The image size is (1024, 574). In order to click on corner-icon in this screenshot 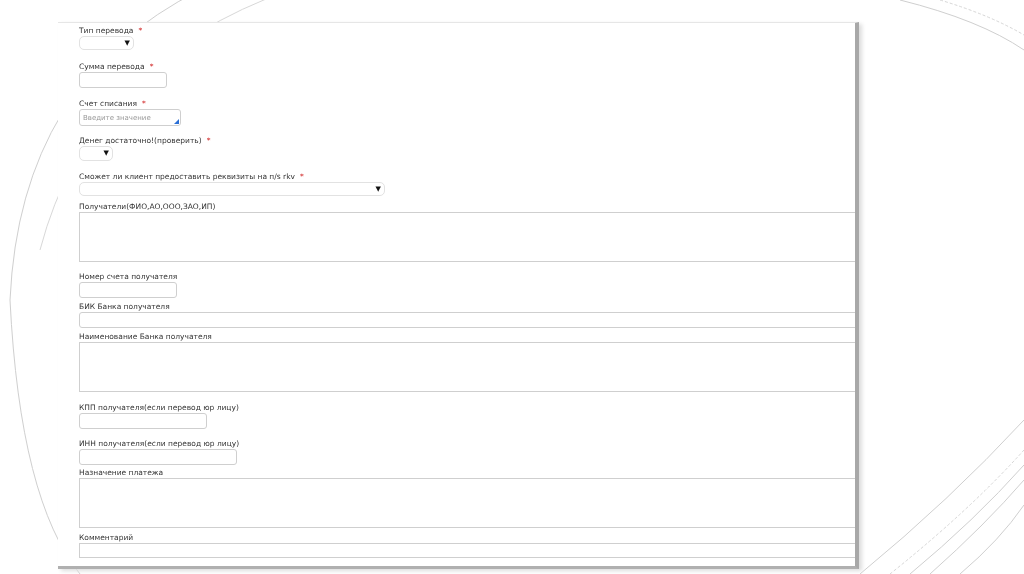, I will do `click(176, 121)`.